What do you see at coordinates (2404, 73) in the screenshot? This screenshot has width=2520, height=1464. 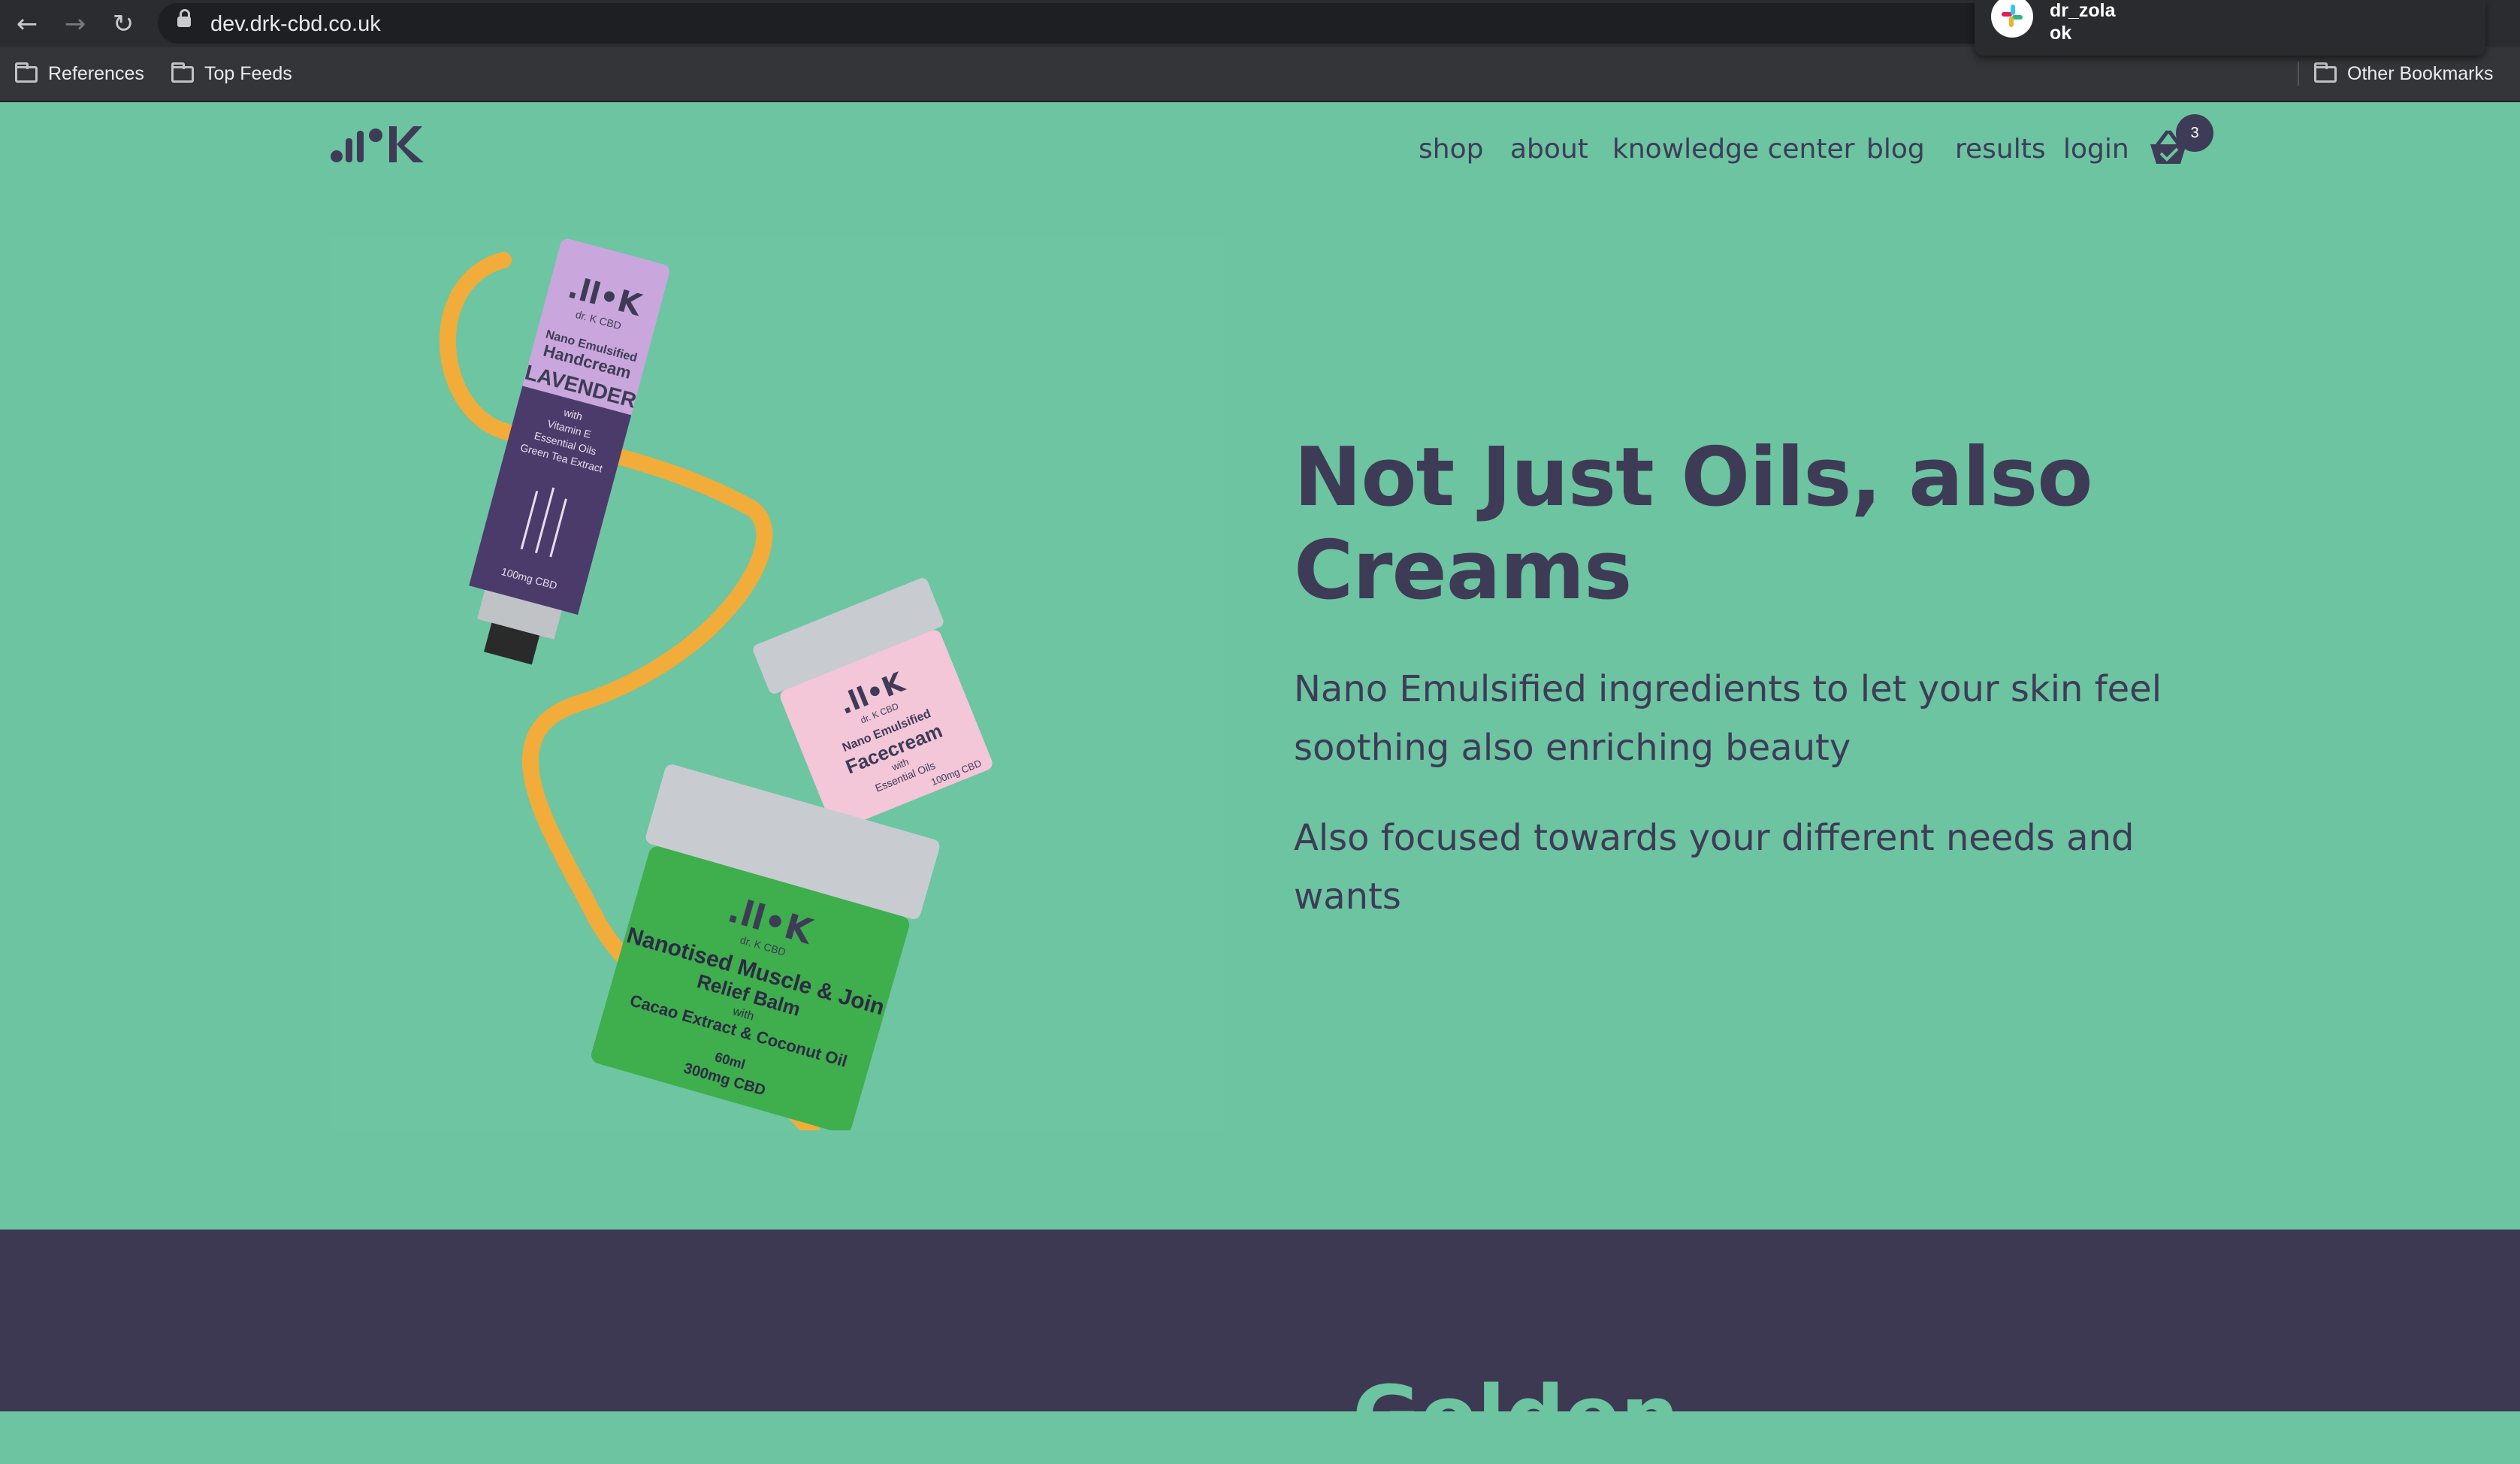 I see `bookmark-other: Other Bookmarks` at bounding box center [2404, 73].